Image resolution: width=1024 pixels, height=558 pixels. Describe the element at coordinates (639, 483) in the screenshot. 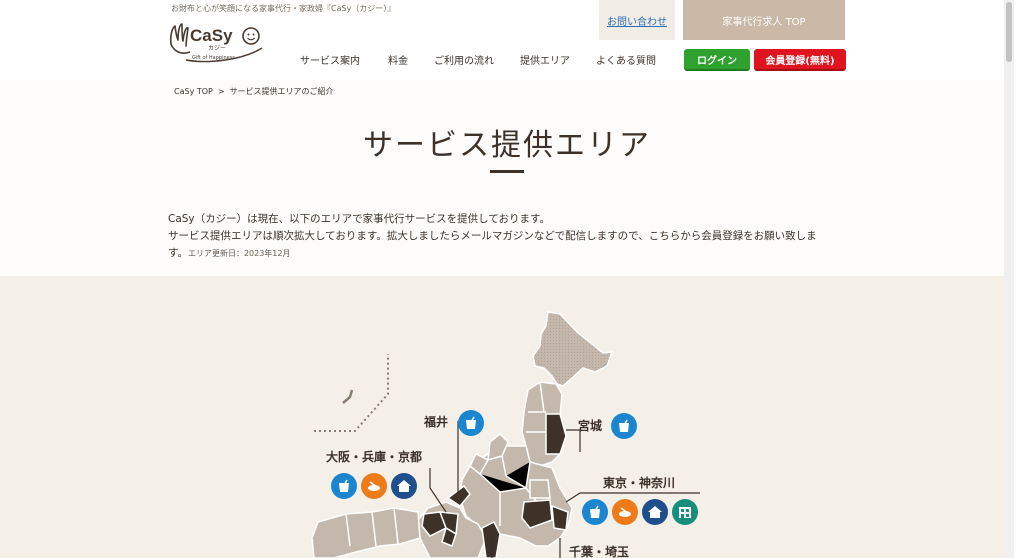

I see `region-tokyo: 東京・神奈川` at that location.